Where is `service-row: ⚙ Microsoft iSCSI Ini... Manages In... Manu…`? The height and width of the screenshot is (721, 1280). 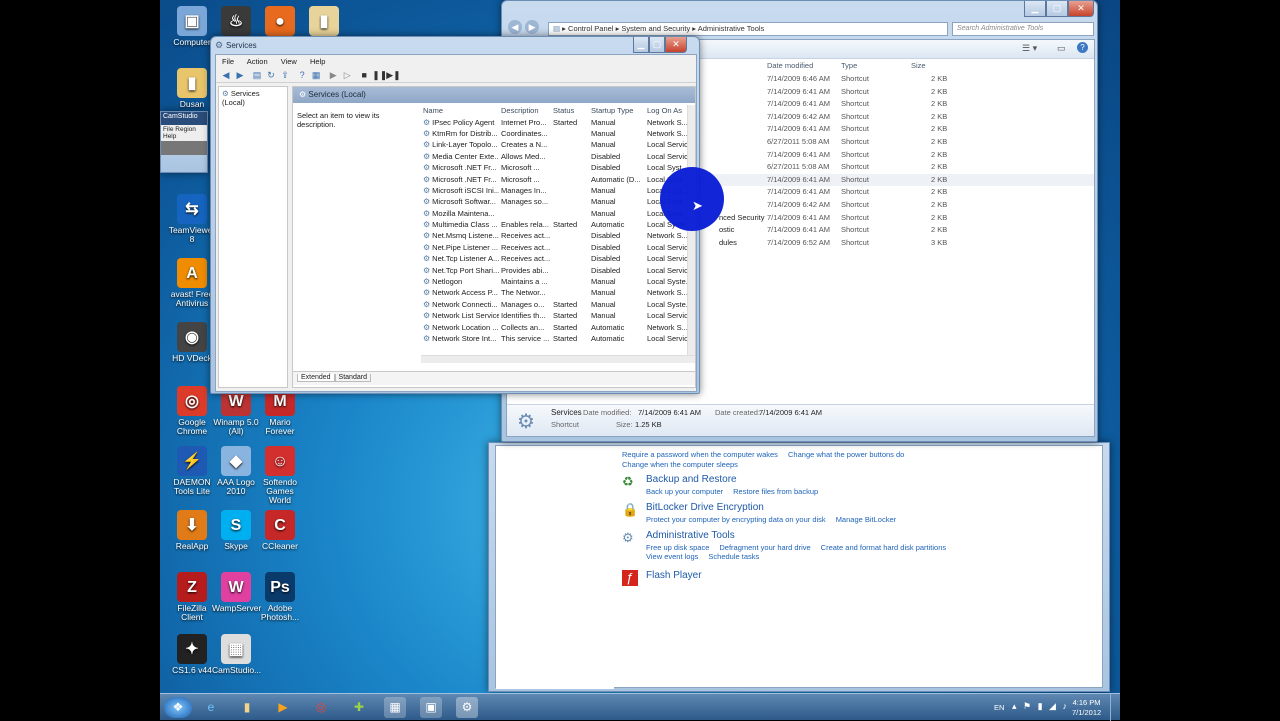 service-row: ⚙ Microsoft iSCSI Ini... Manages In... Manu… is located at coordinates (556, 190).